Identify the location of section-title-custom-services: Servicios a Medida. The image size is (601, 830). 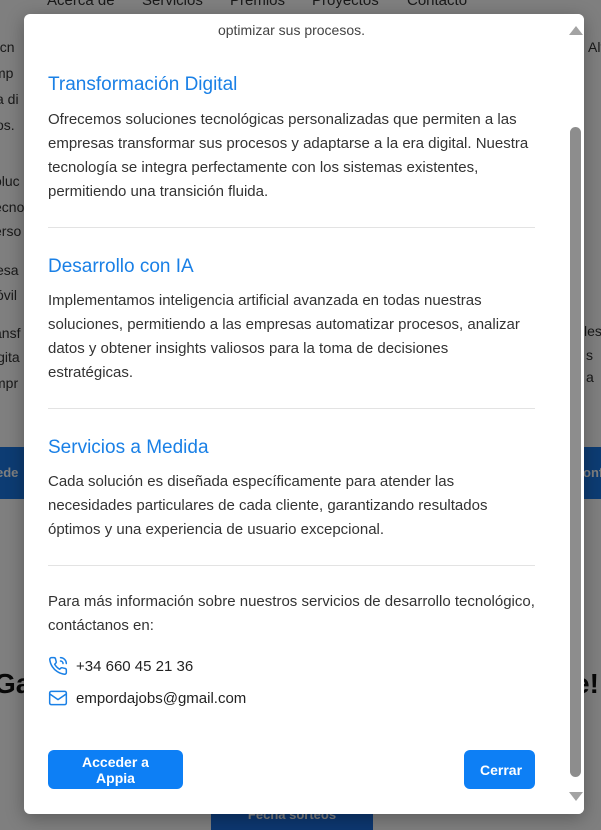
(128, 447).